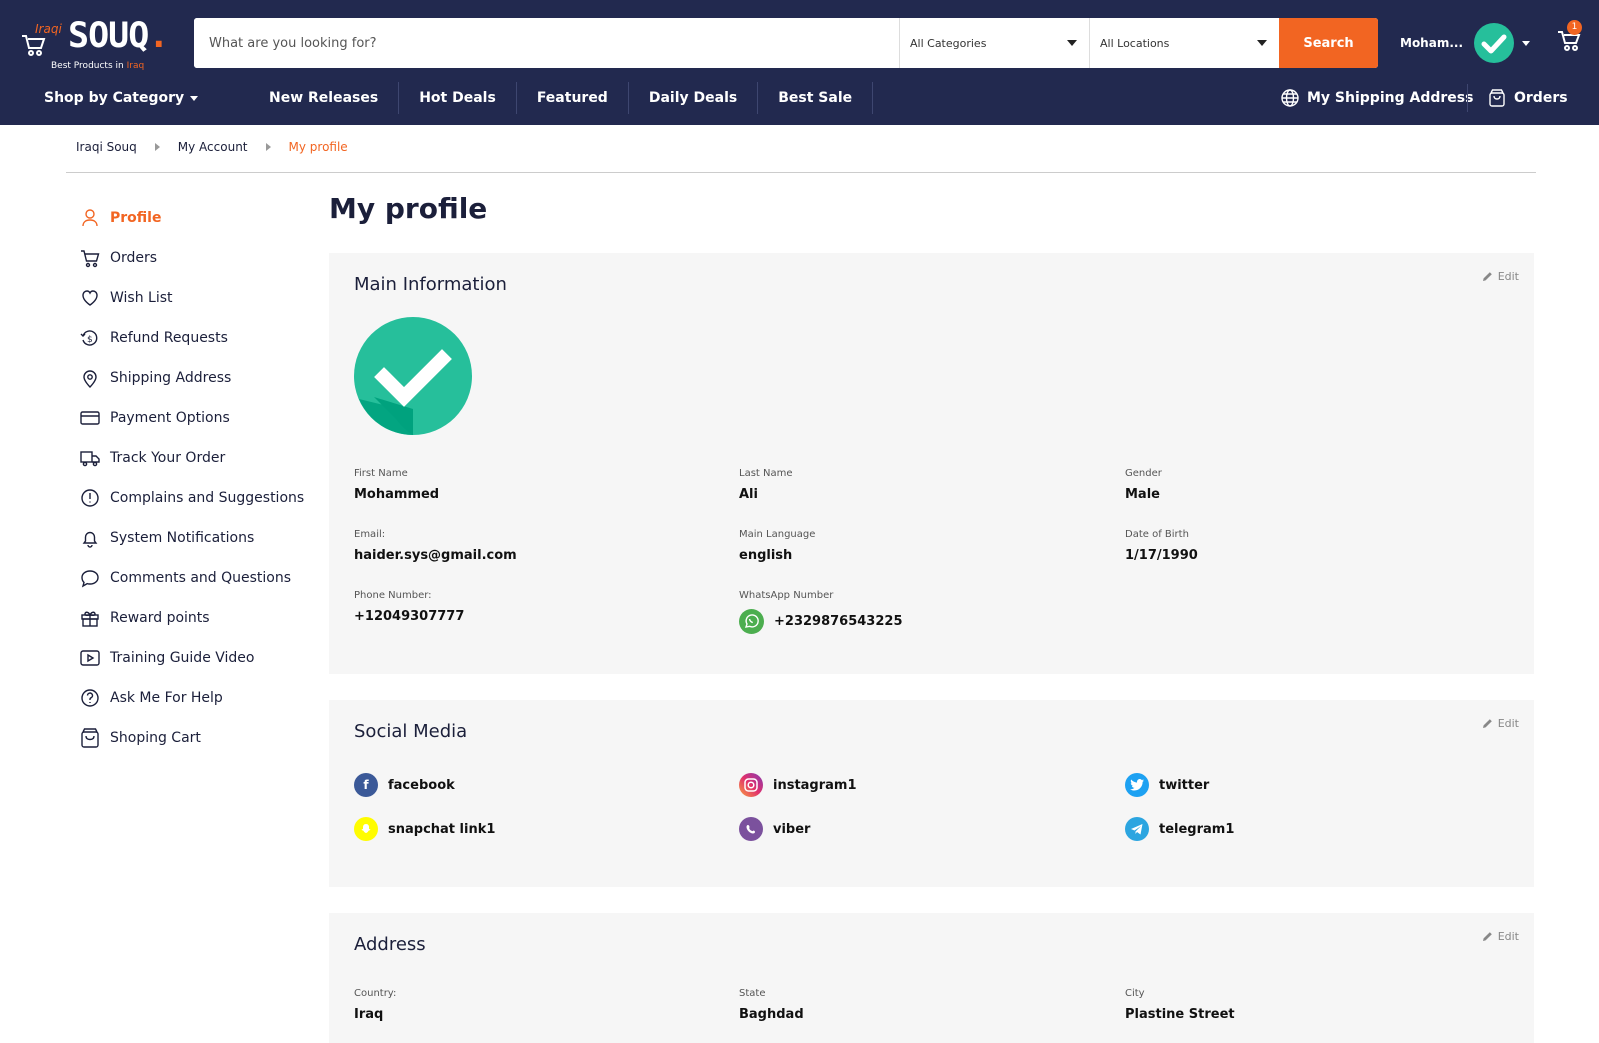  What do you see at coordinates (748, 494) in the screenshot?
I see `last-name-value: Ali` at bounding box center [748, 494].